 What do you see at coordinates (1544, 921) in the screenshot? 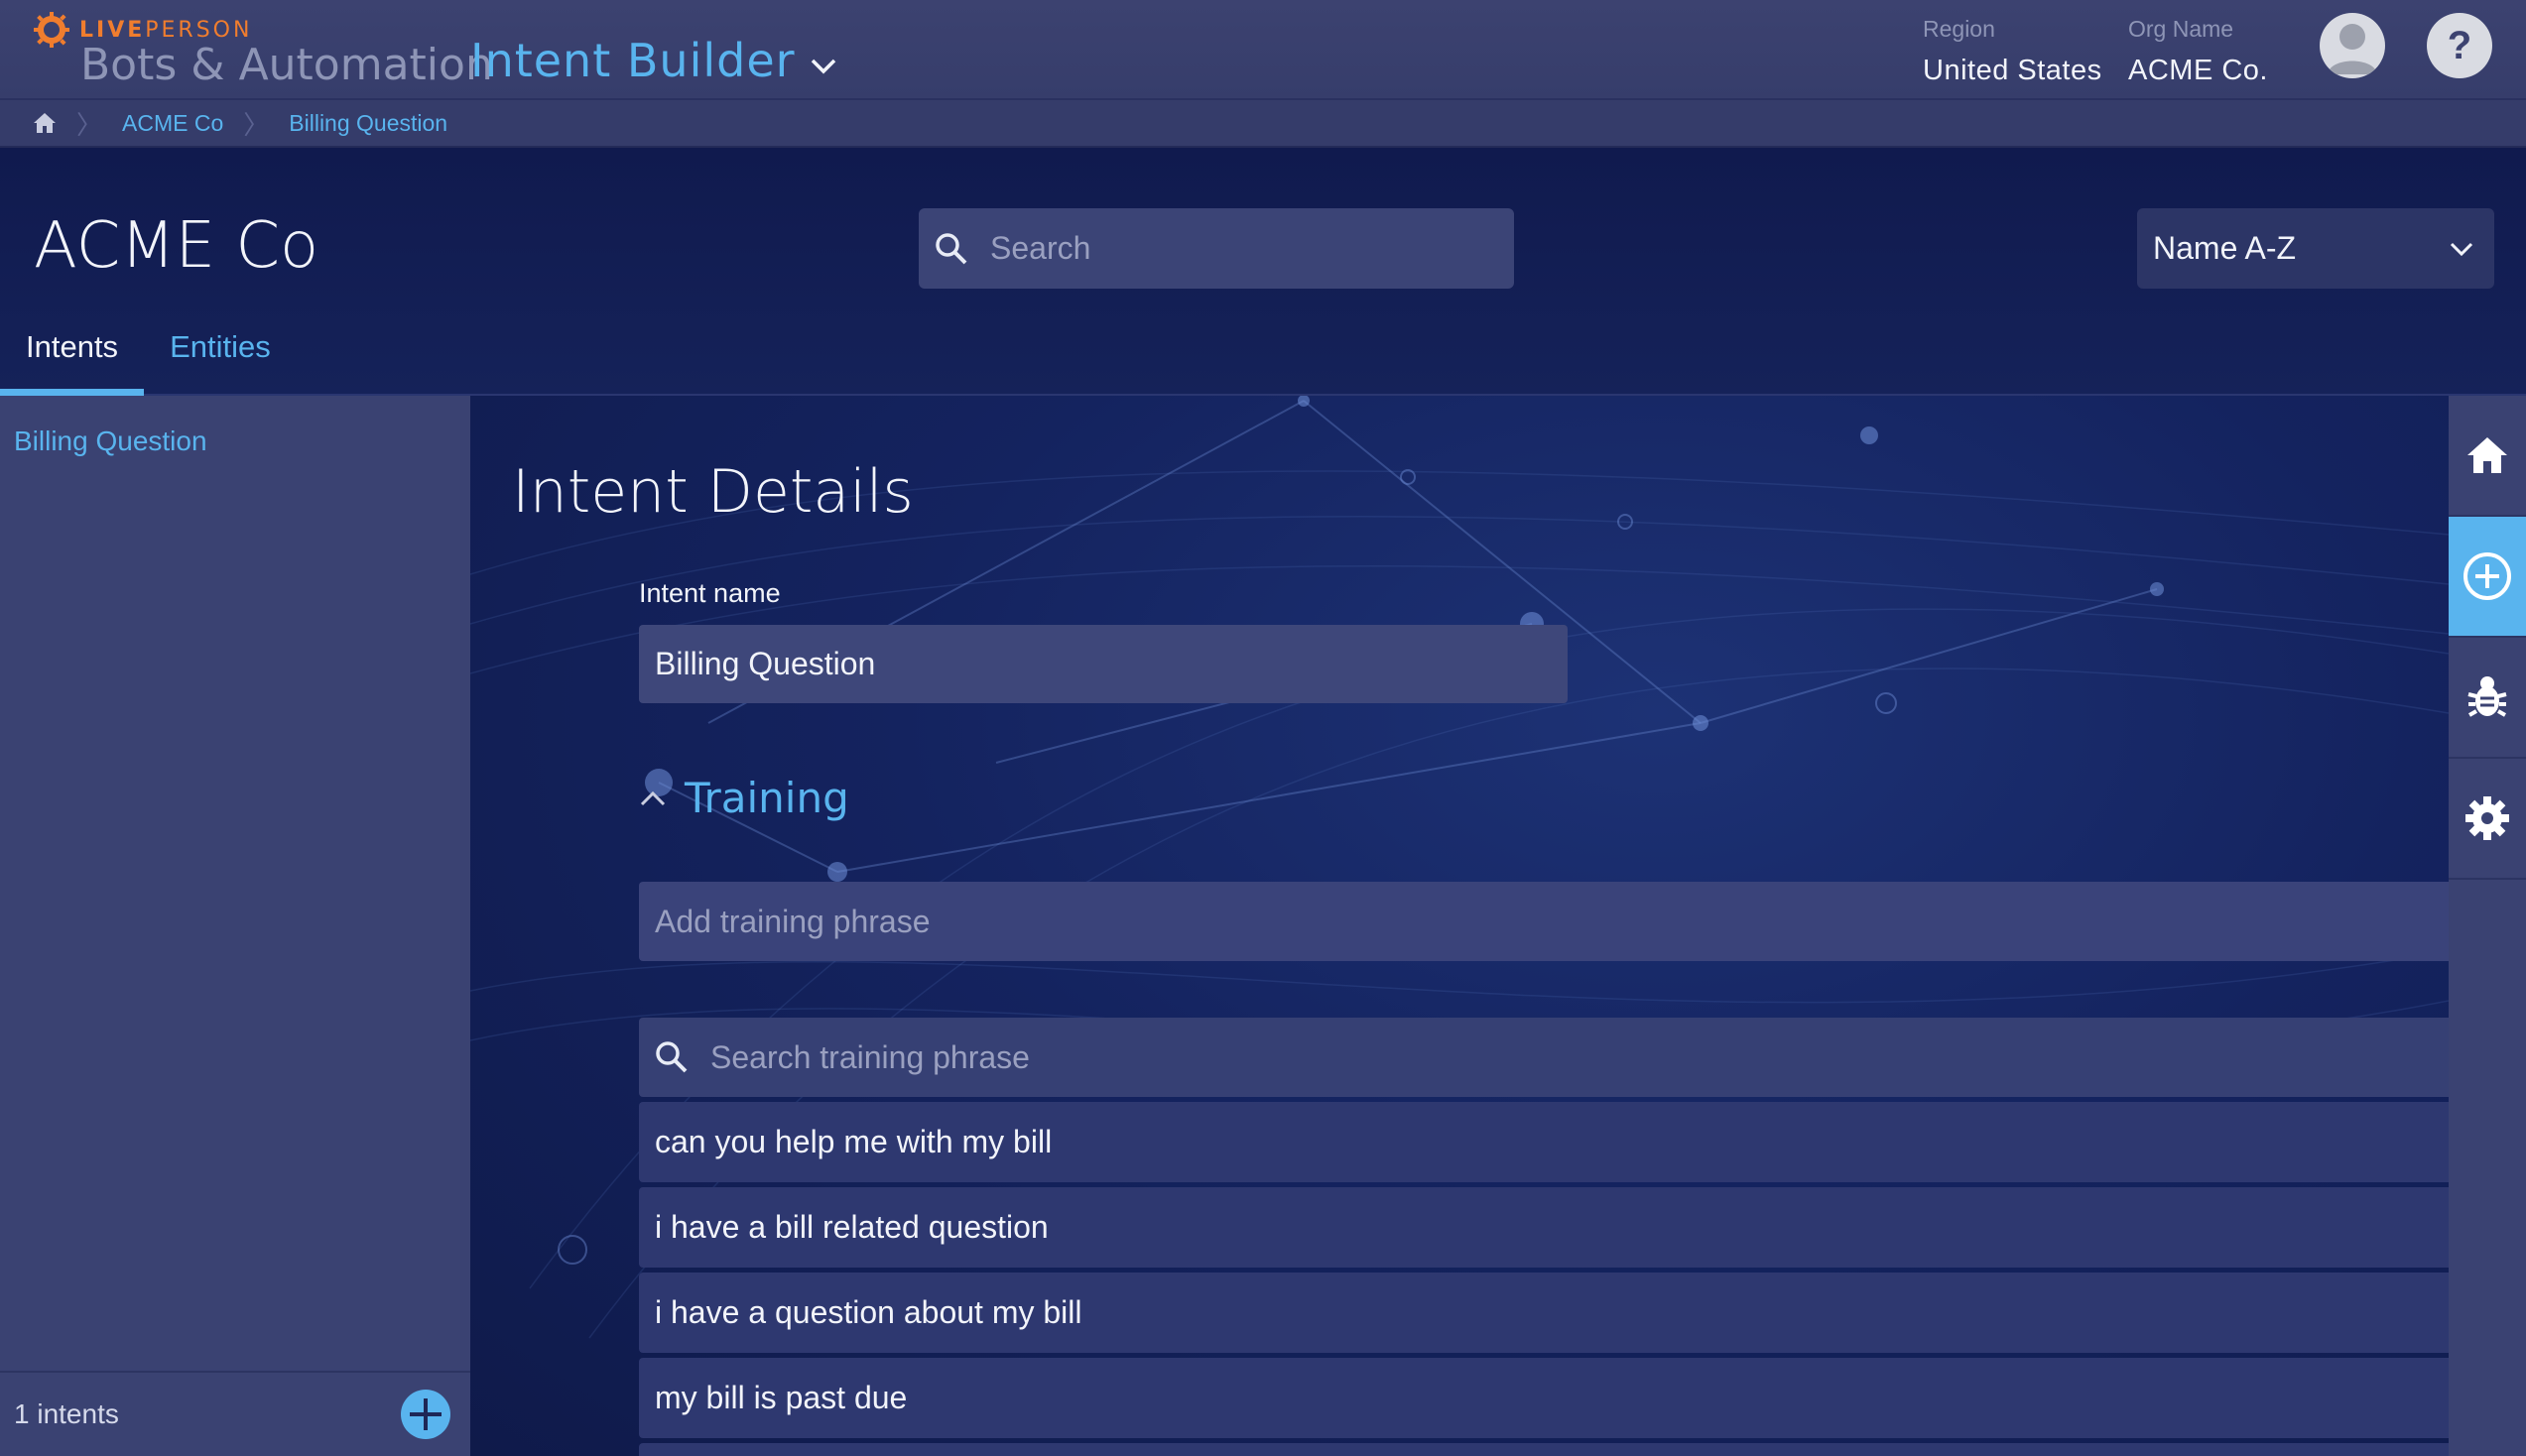
I see `add-training-phrase-input: Add training phrase` at bounding box center [1544, 921].